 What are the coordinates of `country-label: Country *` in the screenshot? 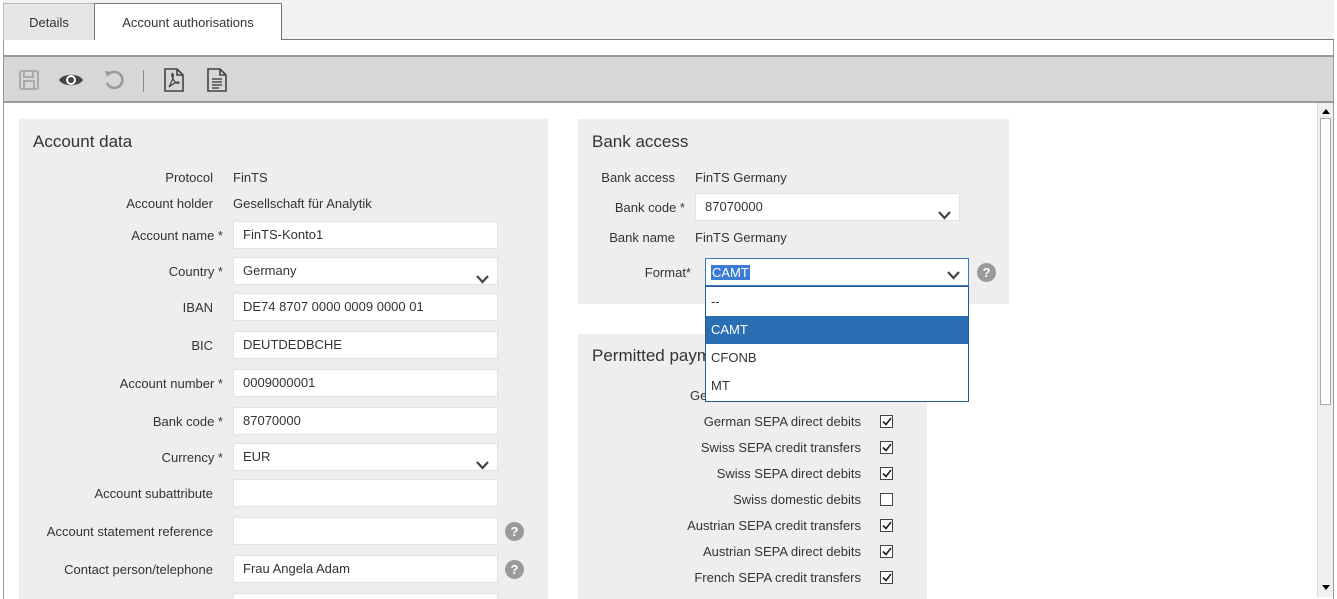 It's located at (195, 271).